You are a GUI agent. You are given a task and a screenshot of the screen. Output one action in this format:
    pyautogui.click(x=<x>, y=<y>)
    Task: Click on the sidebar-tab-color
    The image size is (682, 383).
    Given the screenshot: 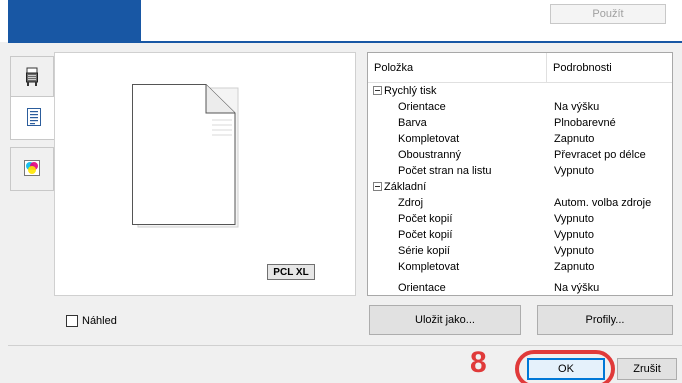 What is the action you would take?
    pyautogui.click(x=32, y=169)
    